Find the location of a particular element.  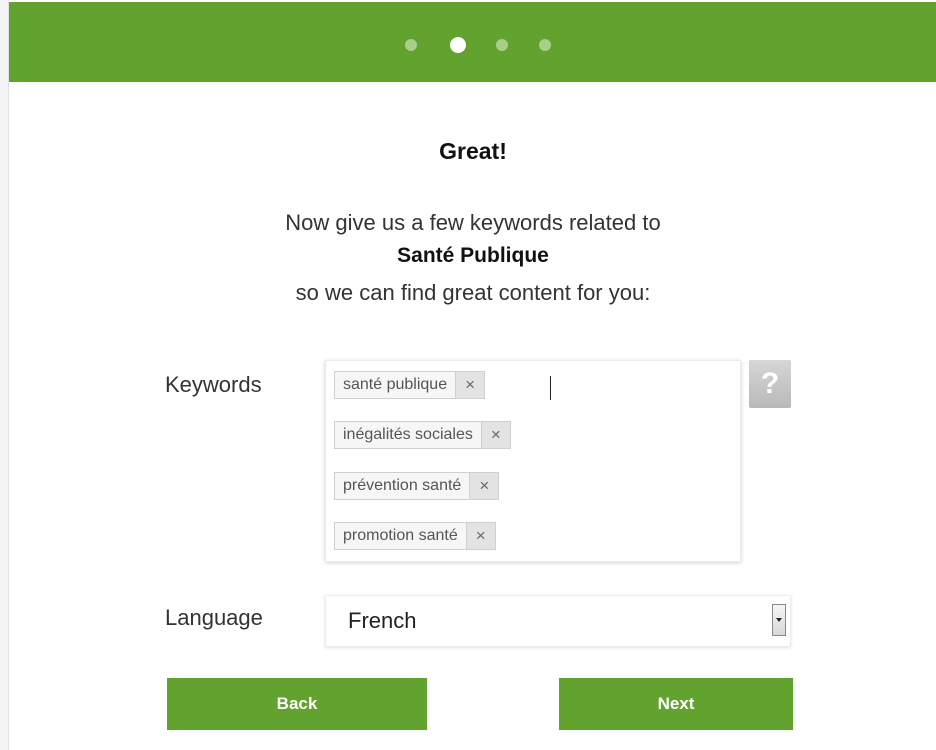

progress-header is located at coordinates (472, 42).